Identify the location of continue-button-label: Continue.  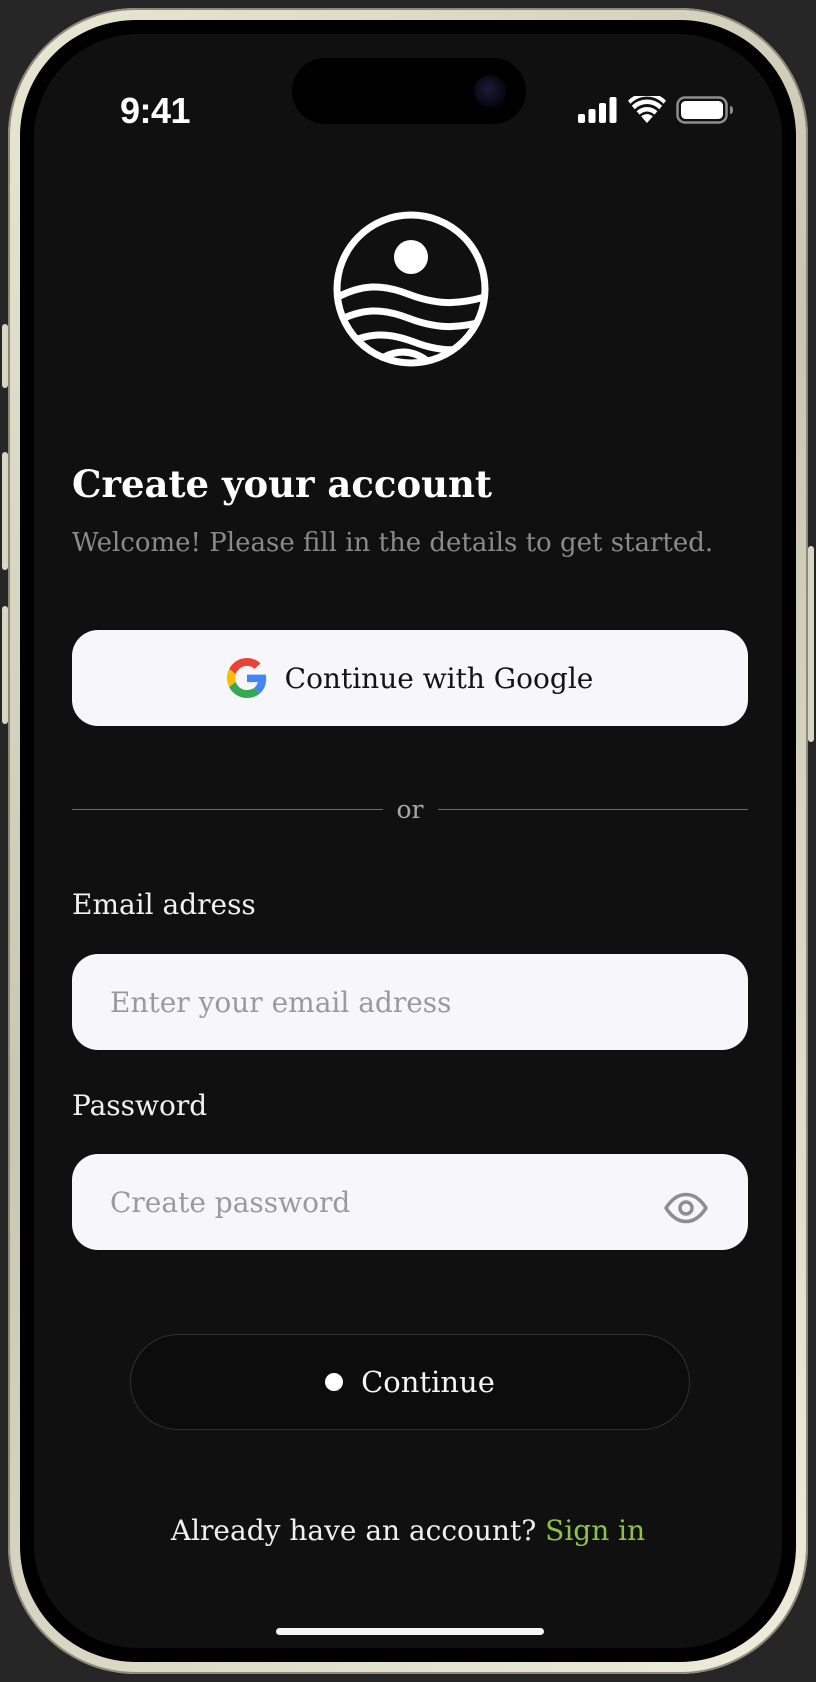
(428, 1382).